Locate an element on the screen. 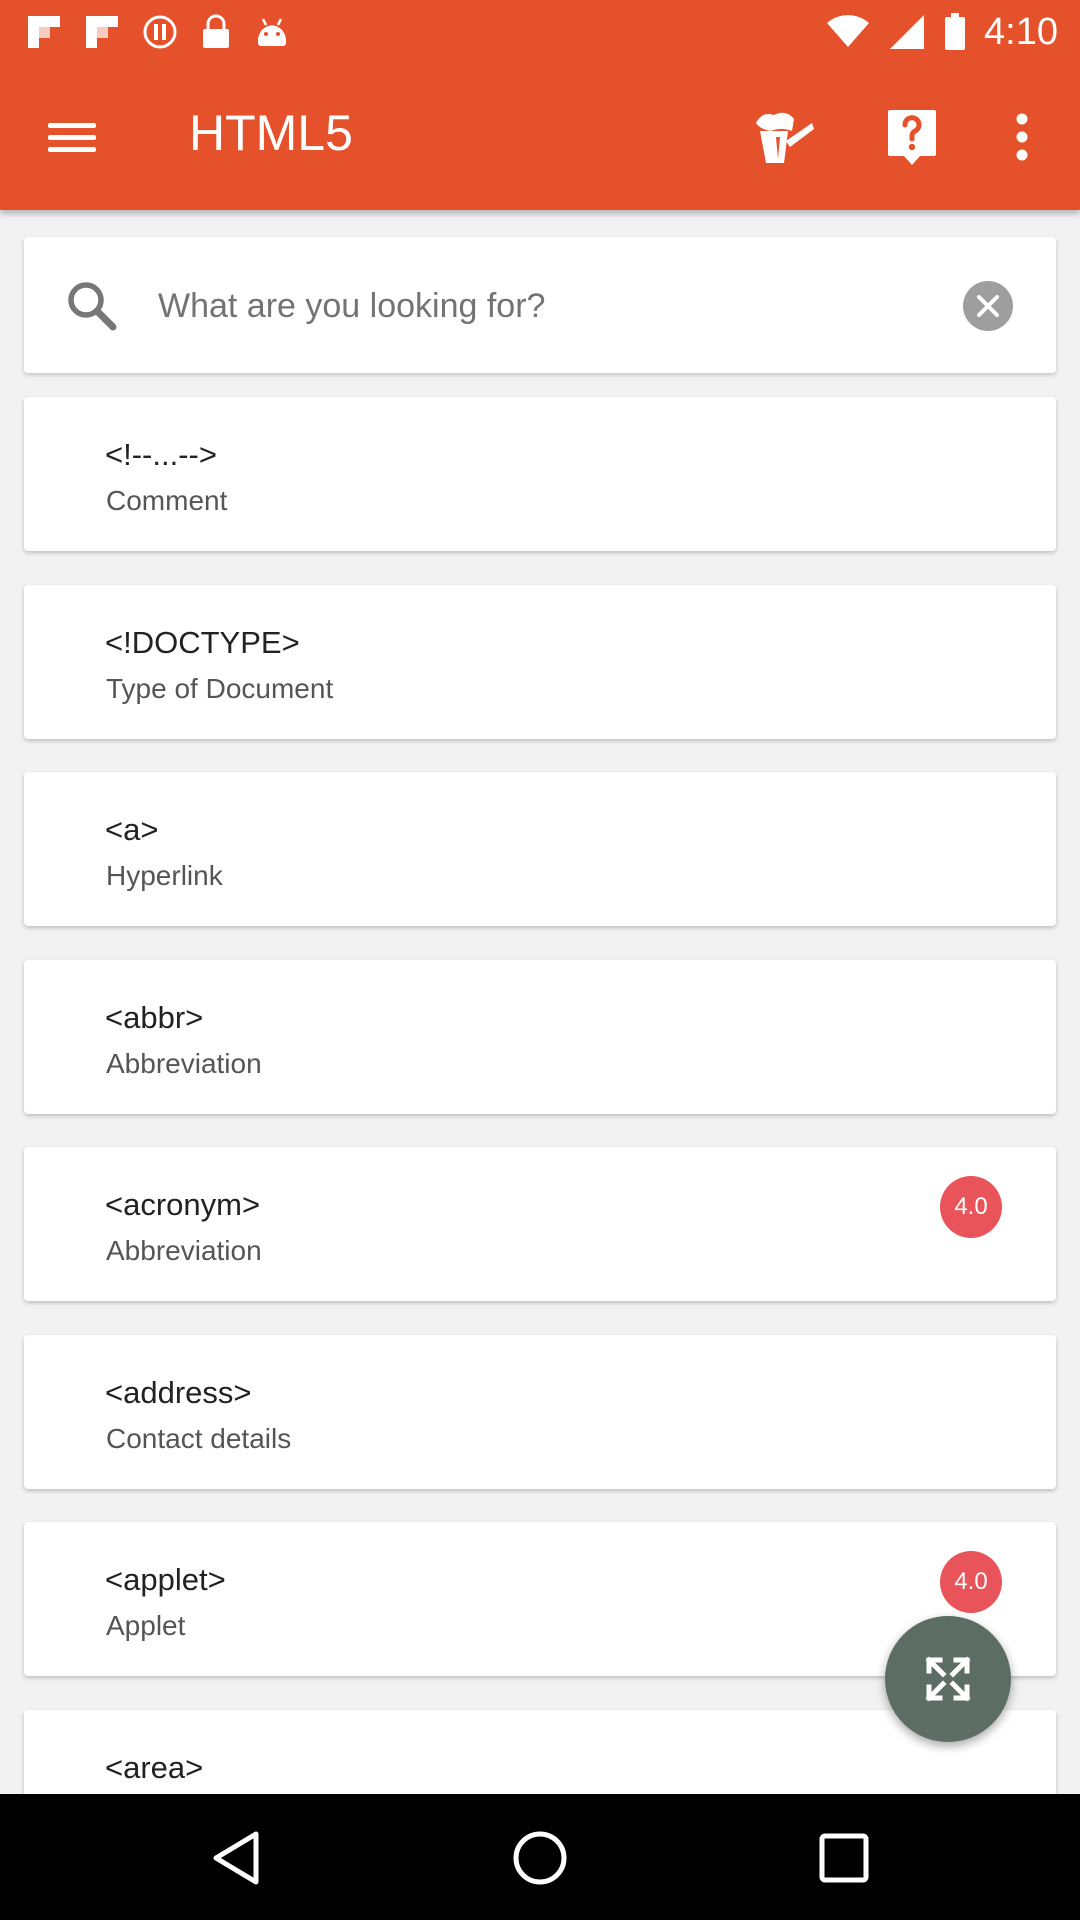  search-icon is located at coordinates (92, 306).